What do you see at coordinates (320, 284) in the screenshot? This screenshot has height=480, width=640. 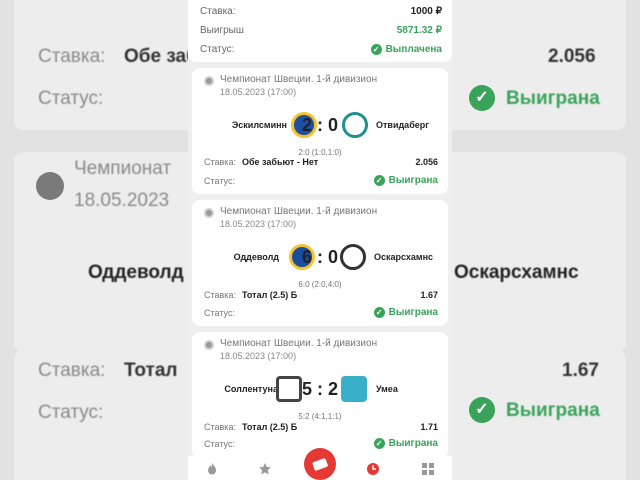 I see `halftime-score: 6:0 (2:0,4:0)` at bounding box center [320, 284].